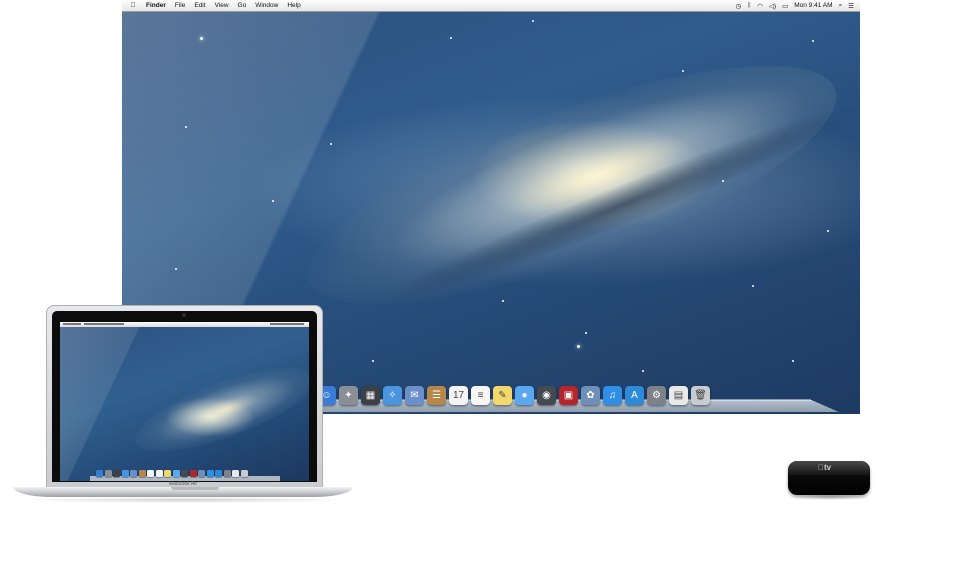 This screenshot has height=569, width=980. Describe the element at coordinates (210, 473) in the screenshot. I see `itunes-icon` at that location.